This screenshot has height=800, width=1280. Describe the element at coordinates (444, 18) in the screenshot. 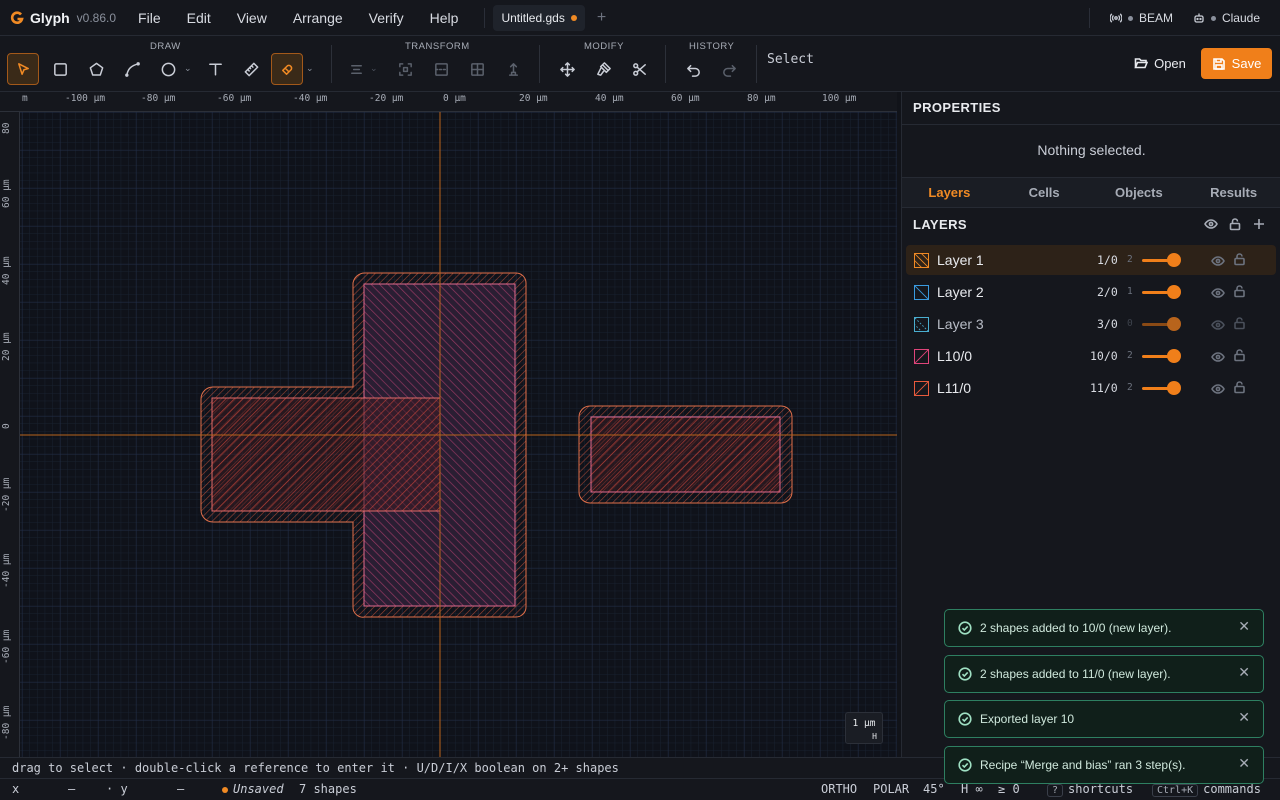

I see `menu-help: Help` at that location.